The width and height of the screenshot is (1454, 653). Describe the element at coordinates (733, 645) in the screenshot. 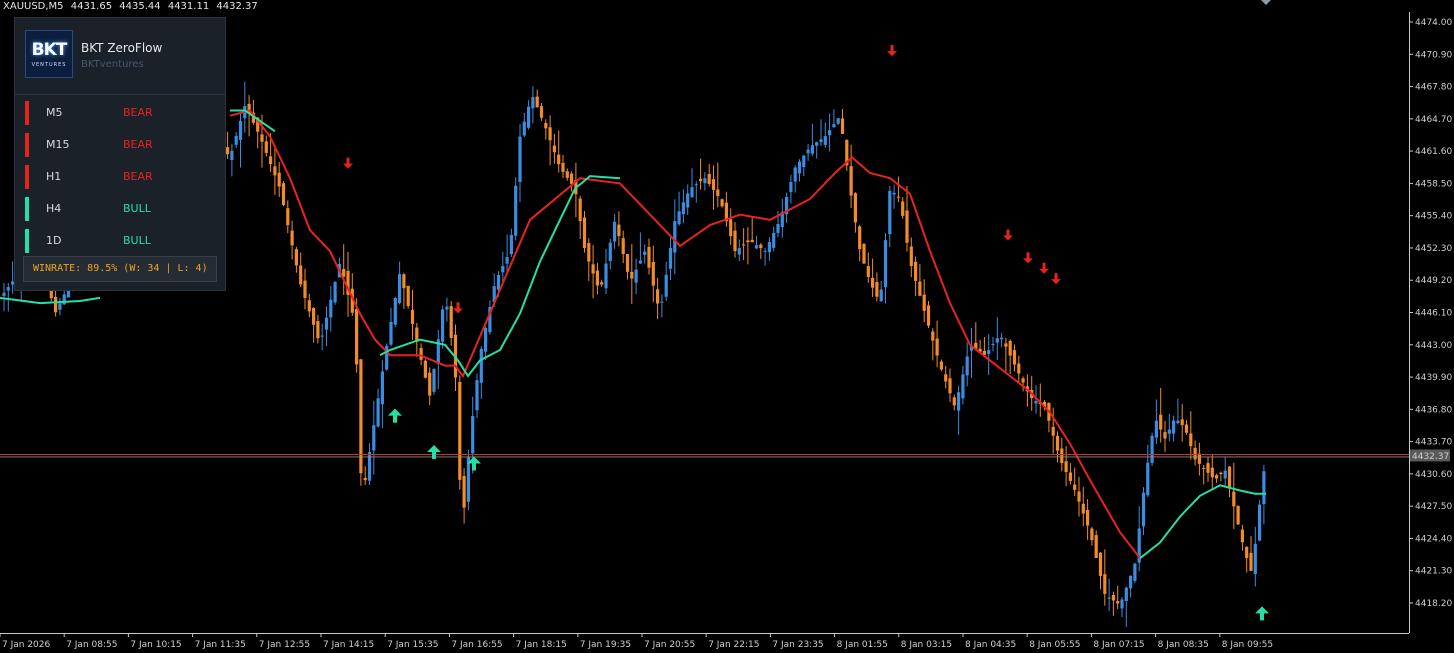

I see `x-tick-label: 7 Jan 22:15` at that location.